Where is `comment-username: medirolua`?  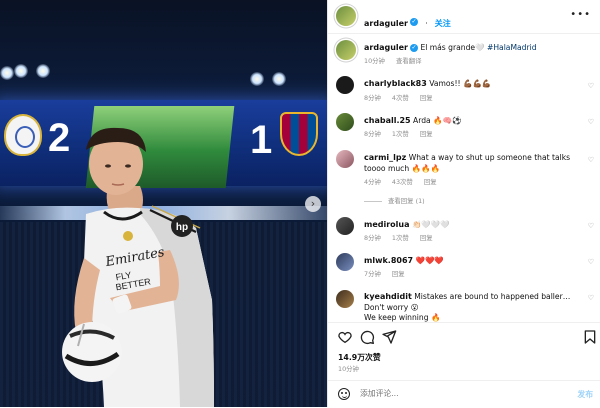 comment-username: medirolua is located at coordinates (387, 224).